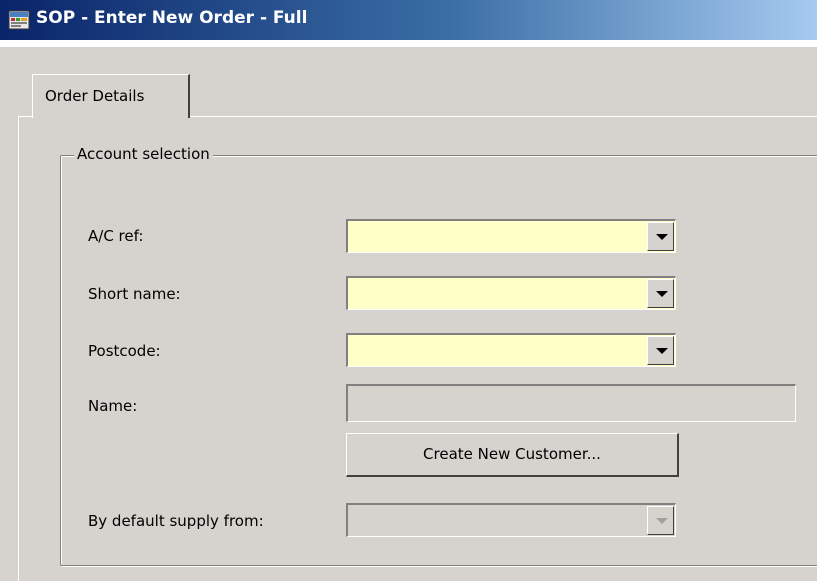 The height and width of the screenshot is (581, 817). Describe the element at coordinates (143, 154) in the screenshot. I see `account-selection-legend: Account selection` at that location.